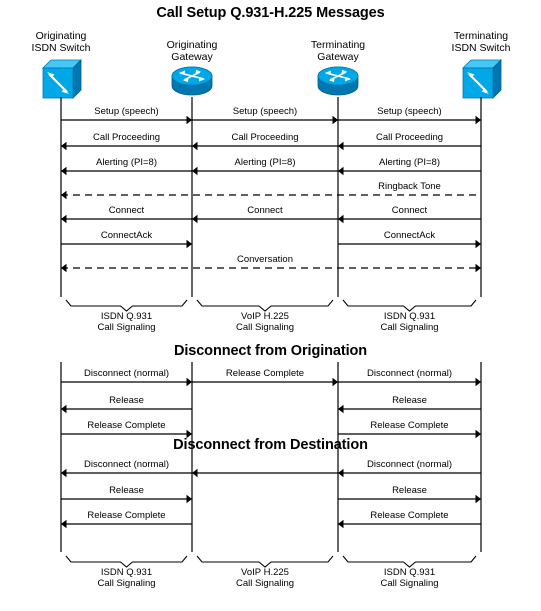 Image resolution: width=541 pixels, height=611 pixels. What do you see at coordinates (409, 186) in the screenshot?
I see `message-label: Ringback Tone` at bounding box center [409, 186].